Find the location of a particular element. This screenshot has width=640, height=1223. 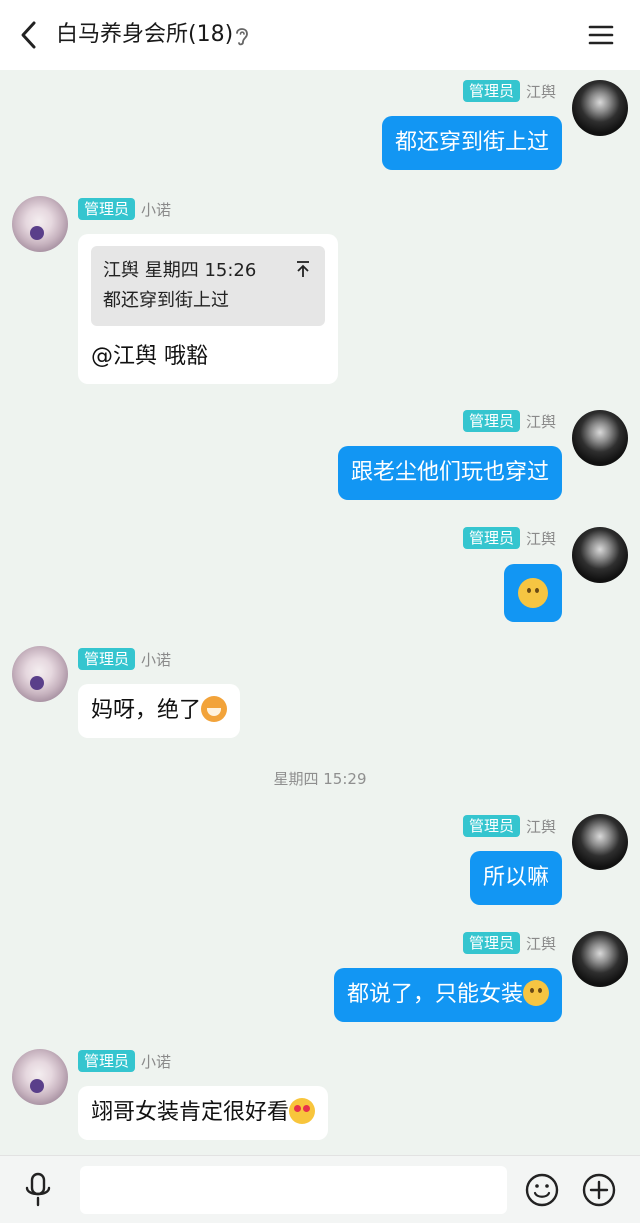

chevron-left-icon is located at coordinates (28, 35).